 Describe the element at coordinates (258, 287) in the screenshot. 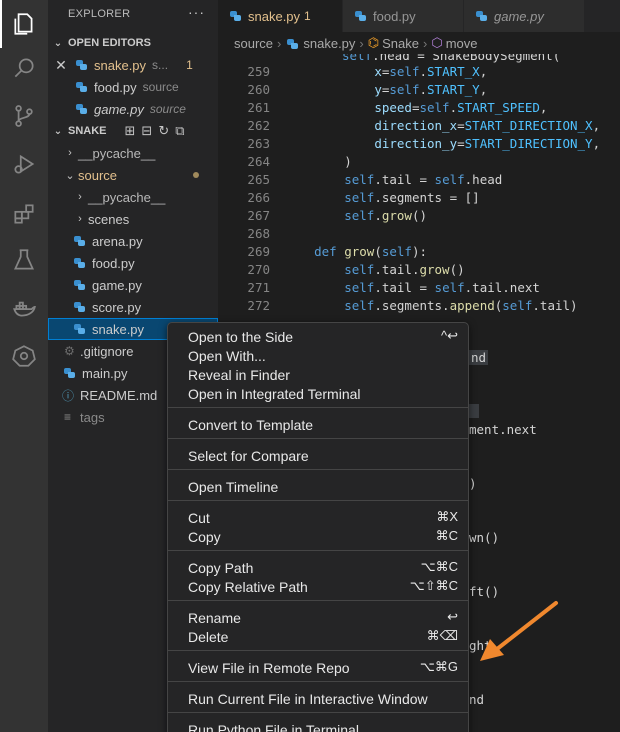

I see `line-number: 271` at that location.